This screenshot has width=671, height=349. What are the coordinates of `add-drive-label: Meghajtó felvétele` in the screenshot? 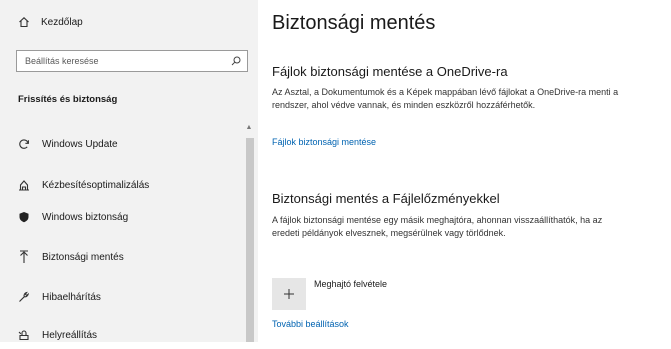 It's located at (350, 284).